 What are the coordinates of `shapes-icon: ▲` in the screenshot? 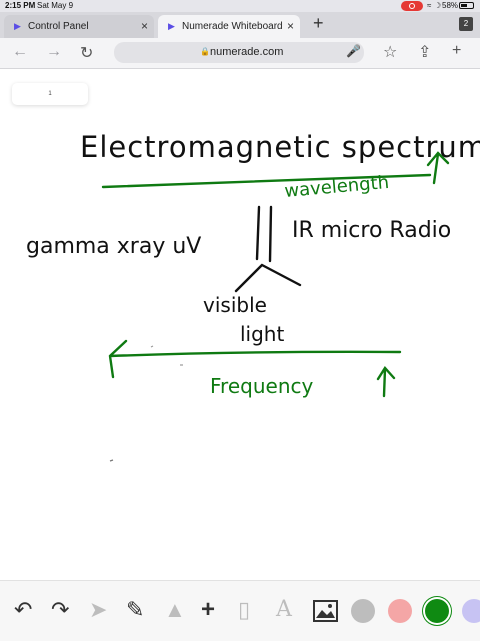 It's located at (175, 610).